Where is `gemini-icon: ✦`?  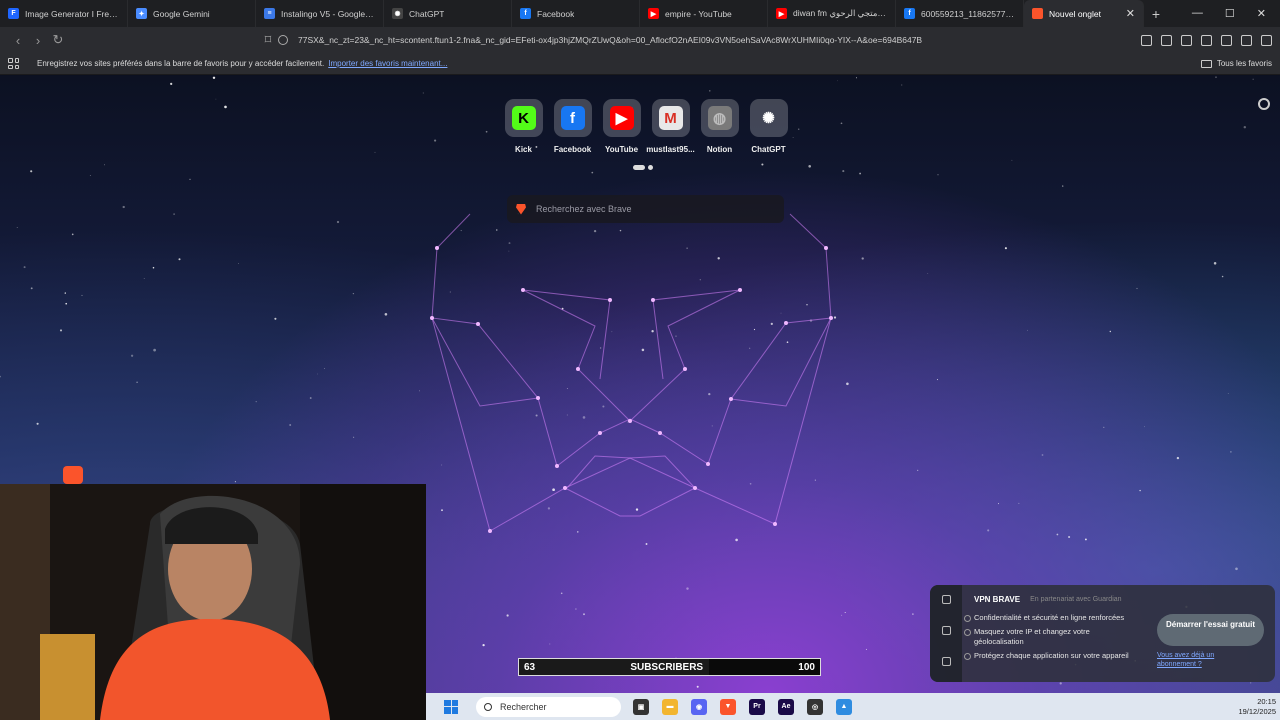 gemini-icon: ✦ is located at coordinates (141, 13).